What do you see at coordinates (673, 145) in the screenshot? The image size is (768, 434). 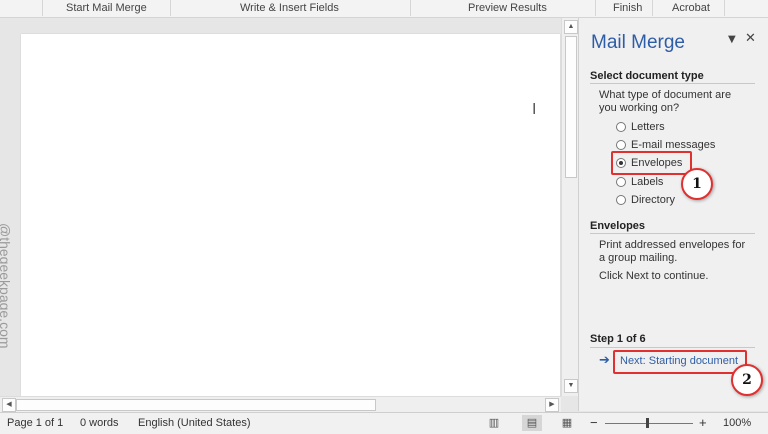 I see `option-label: E-mail messages` at bounding box center [673, 145].